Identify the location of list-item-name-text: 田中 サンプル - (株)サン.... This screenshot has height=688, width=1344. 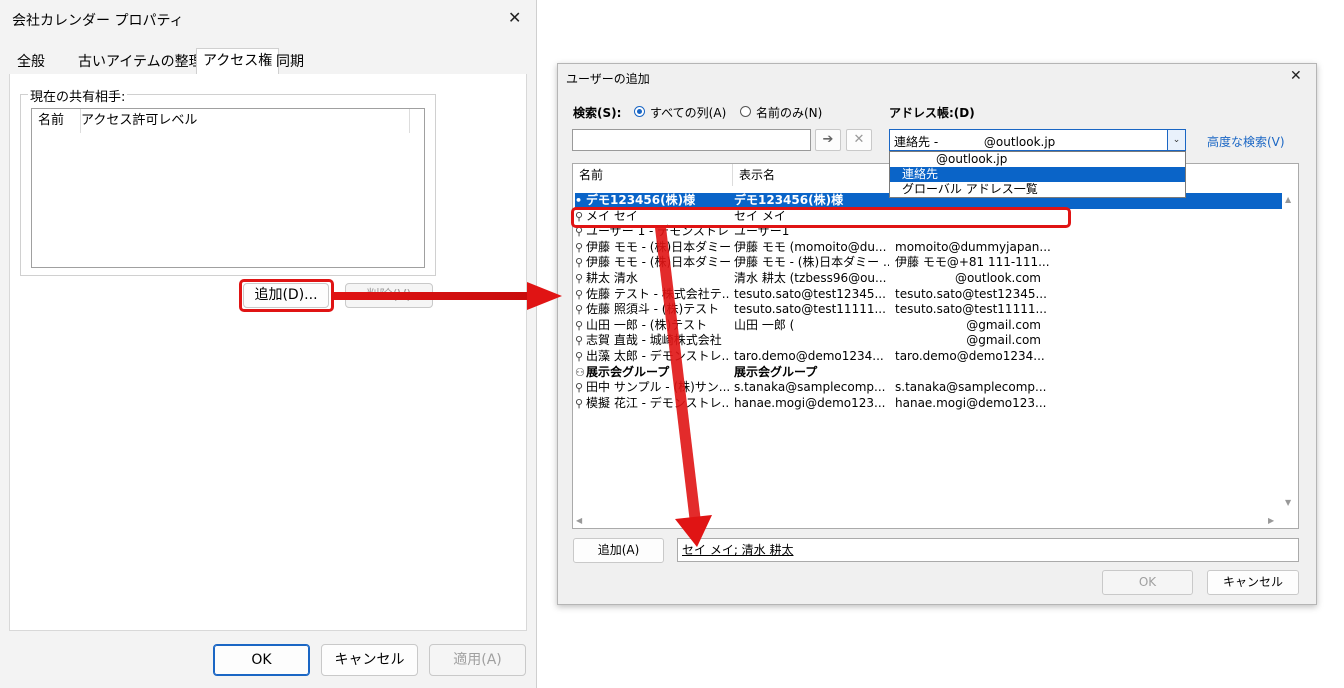
(658, 387).